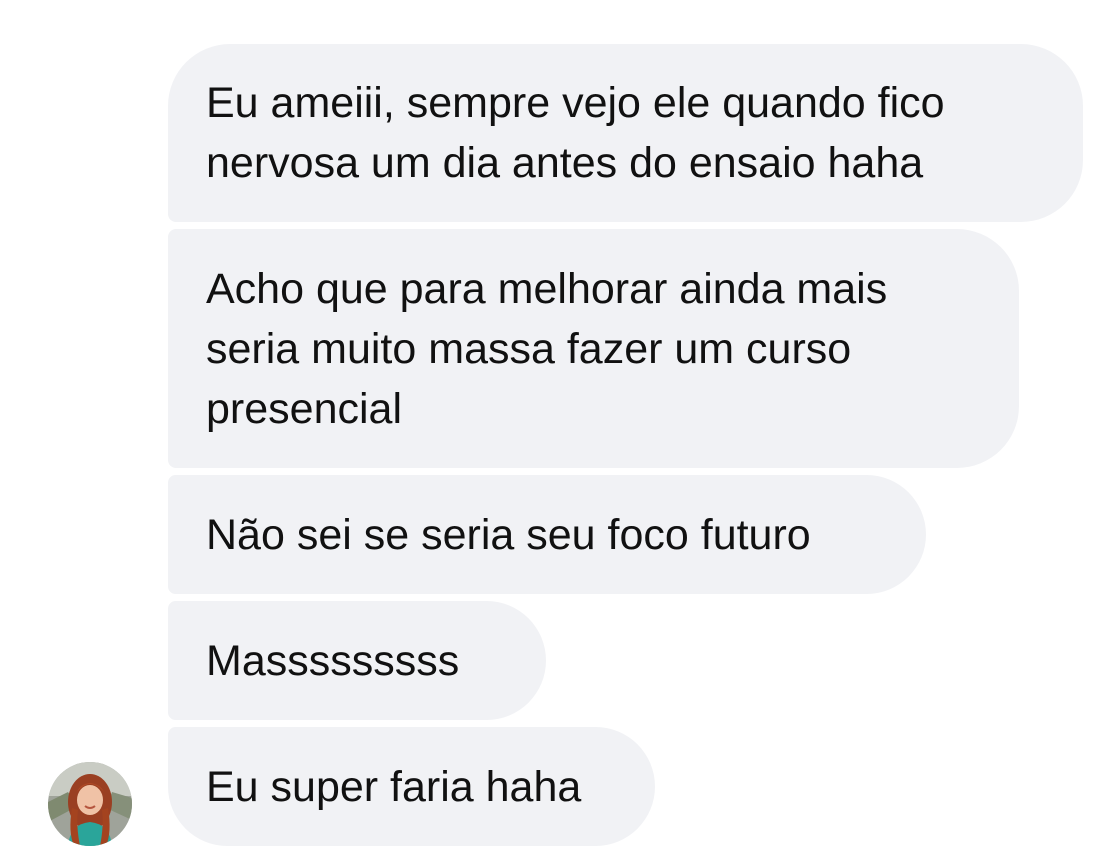 The image size is (1115, 846). What do you see at coordinates (411, 786) in the screenshot?
I see `message-bubble: Eu super faria haha` at bounding box center [411, 786].